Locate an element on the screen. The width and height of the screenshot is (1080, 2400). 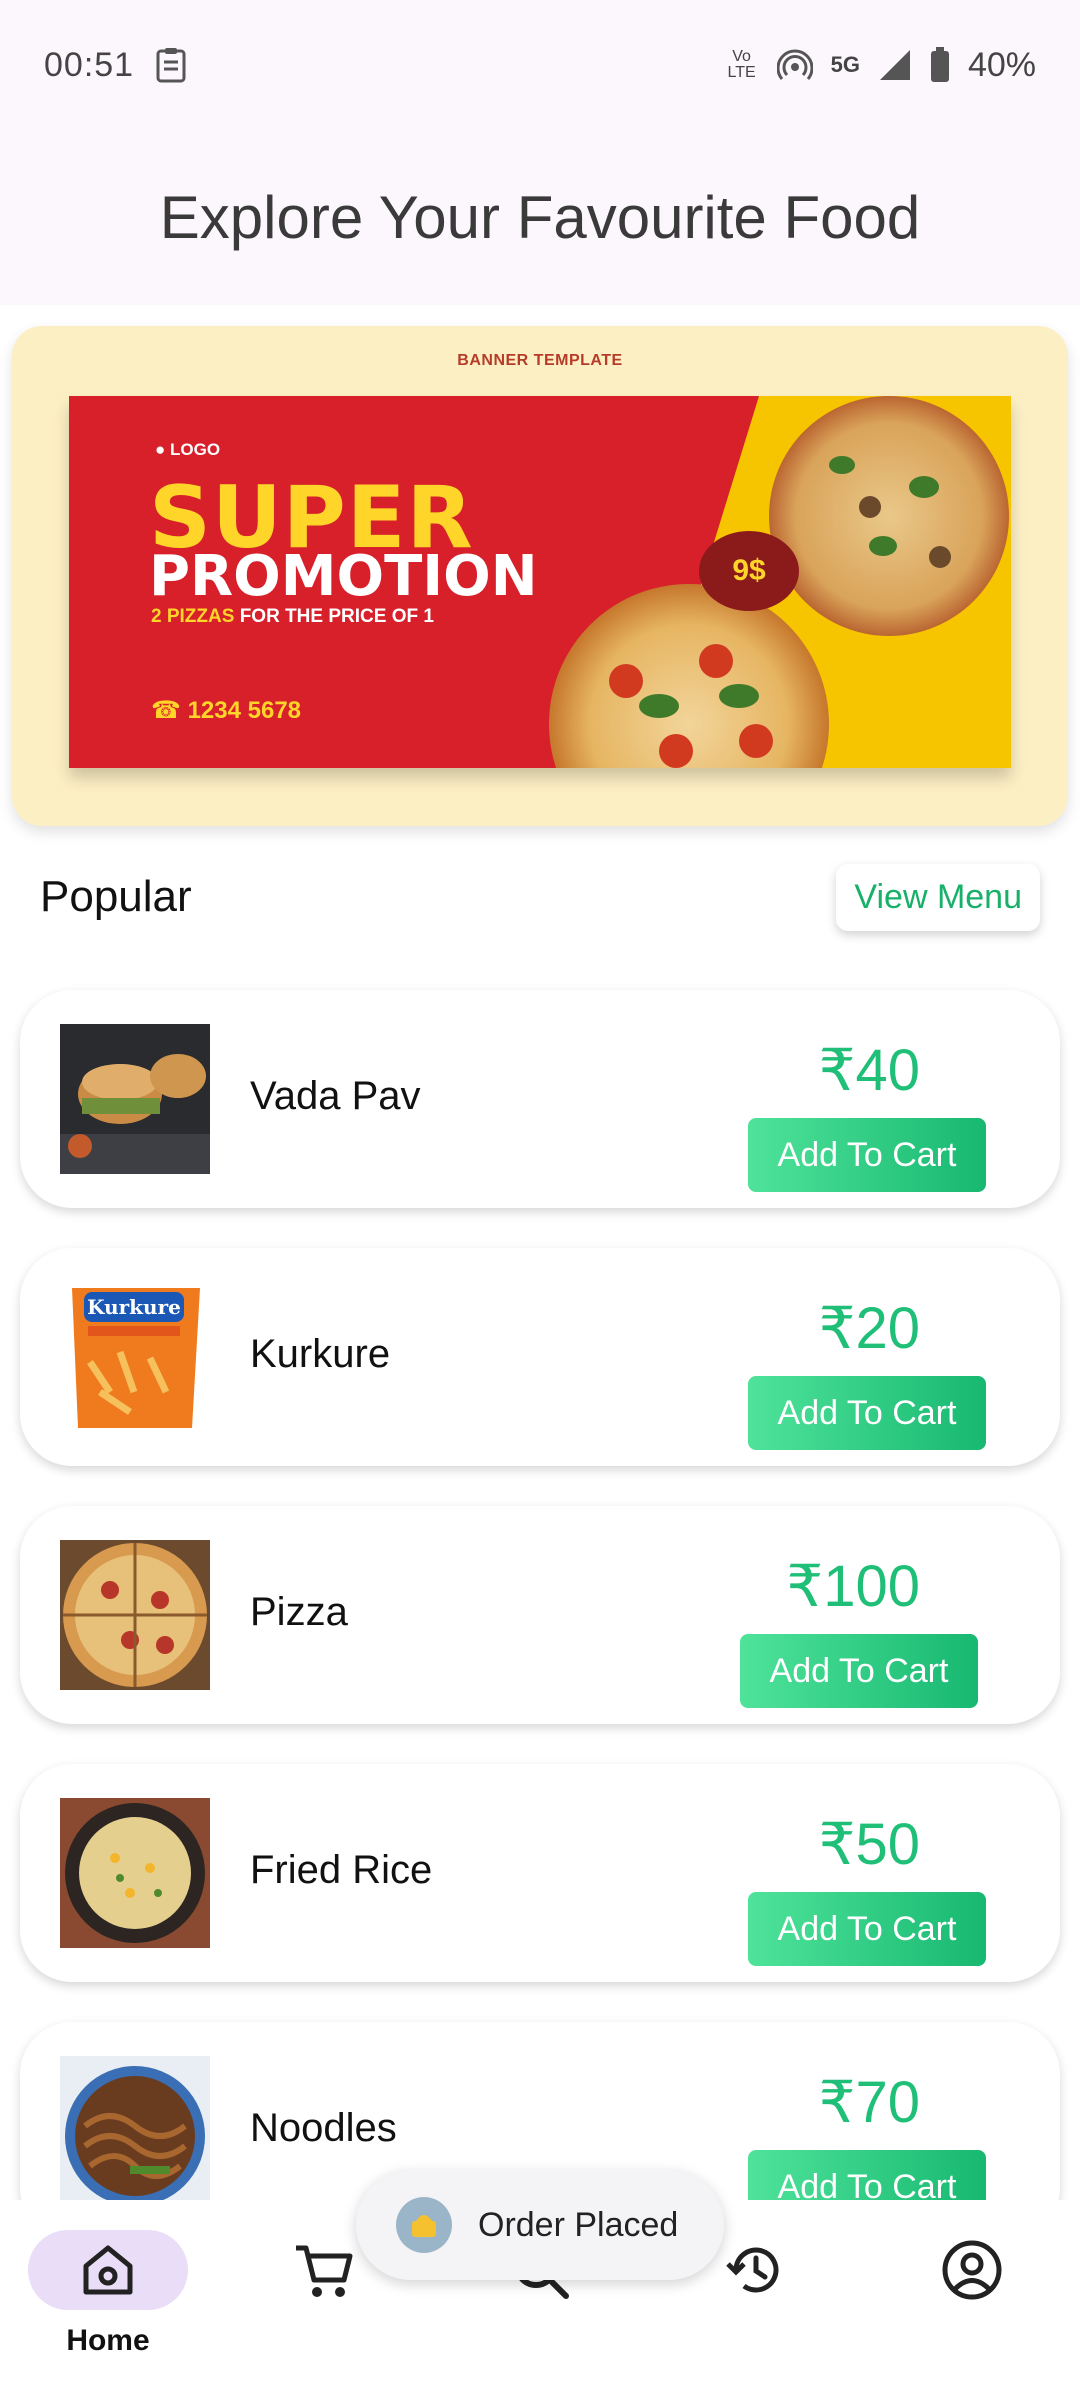
food-card-pizza: Pizza ₹100 Add To Cart is located at coordinates (540, 1615).